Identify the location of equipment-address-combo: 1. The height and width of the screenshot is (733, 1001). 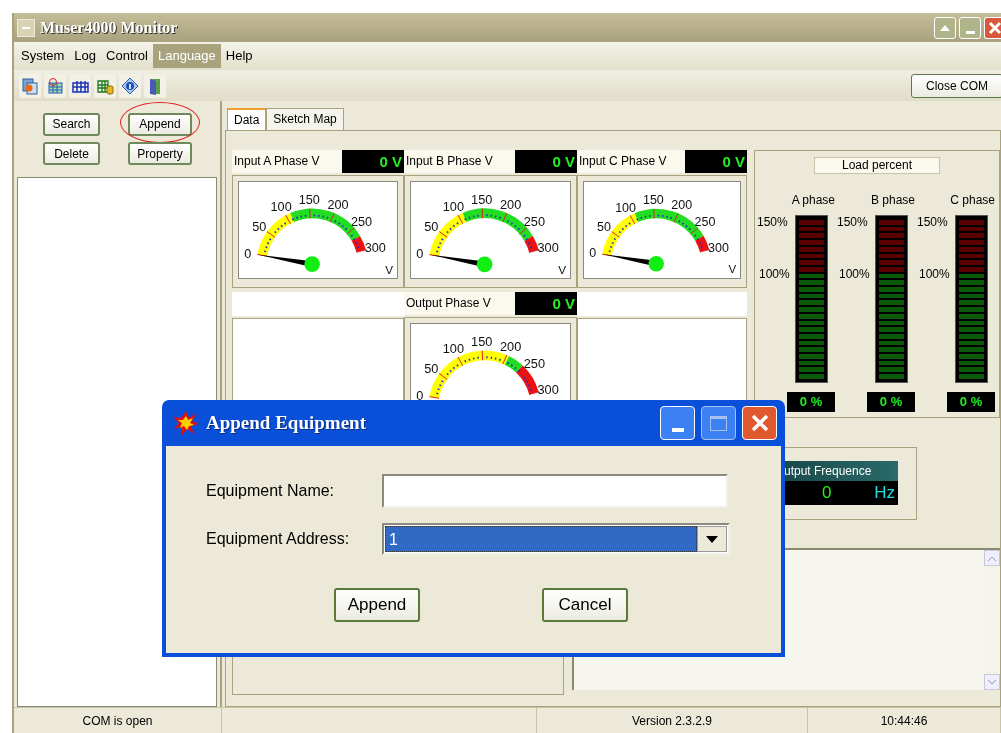
(556, 539).